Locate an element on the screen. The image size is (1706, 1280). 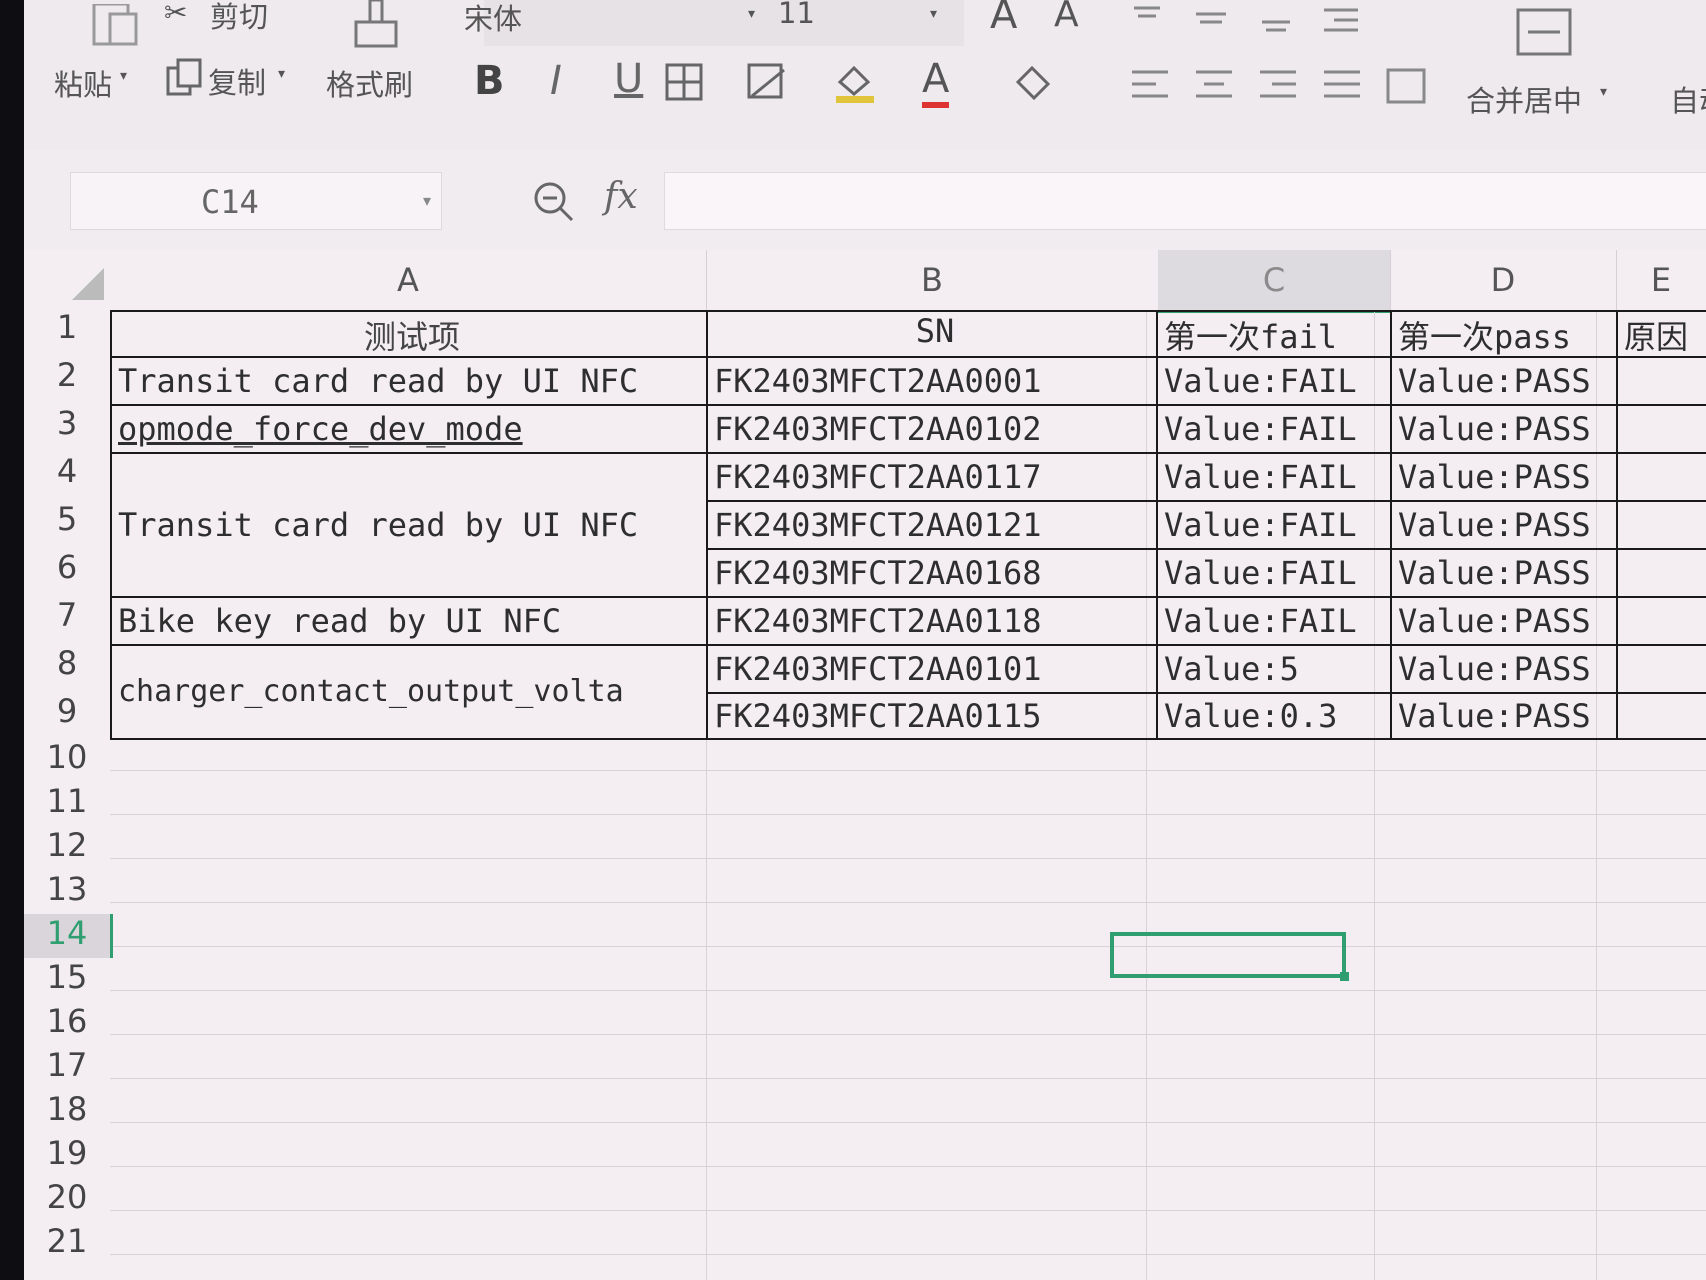
italic-button: I is located at coordinates (556, 81).